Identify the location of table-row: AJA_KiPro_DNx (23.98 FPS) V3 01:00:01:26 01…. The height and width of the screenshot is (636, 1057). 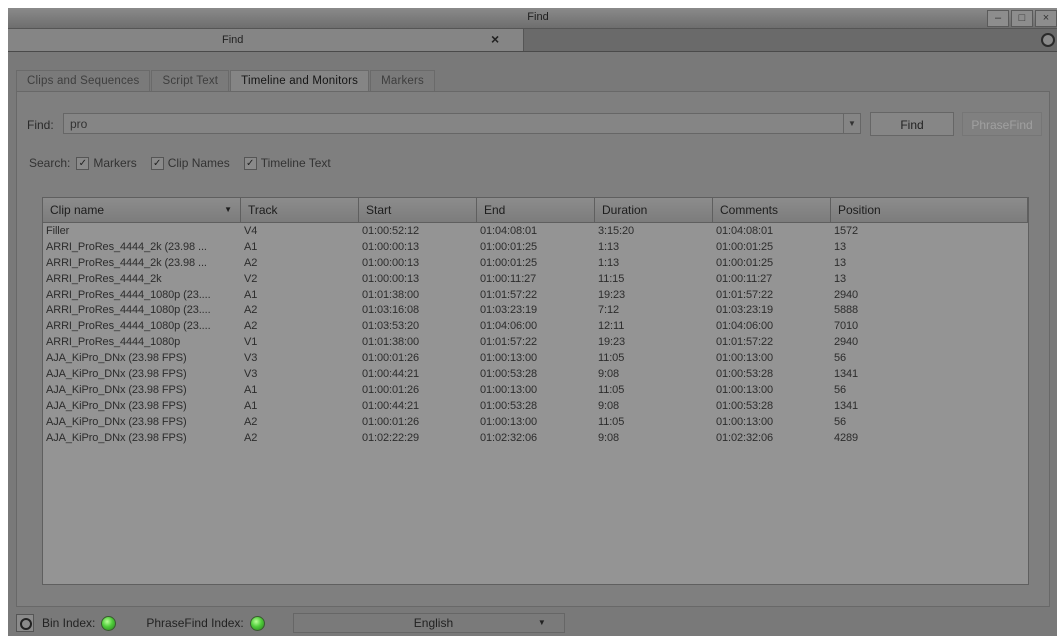
(535, 358).